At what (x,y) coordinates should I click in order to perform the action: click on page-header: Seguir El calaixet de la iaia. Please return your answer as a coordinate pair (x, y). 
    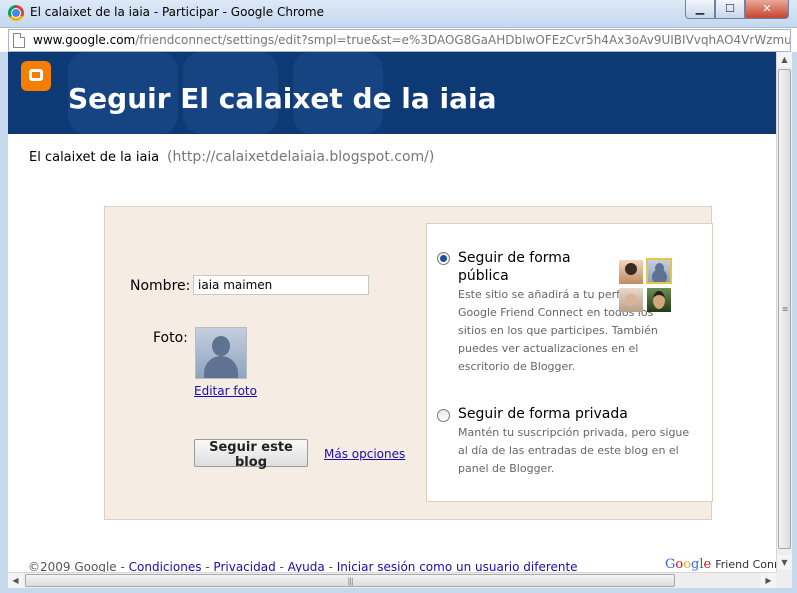
    Looking at the image, I should click on (392, 93).